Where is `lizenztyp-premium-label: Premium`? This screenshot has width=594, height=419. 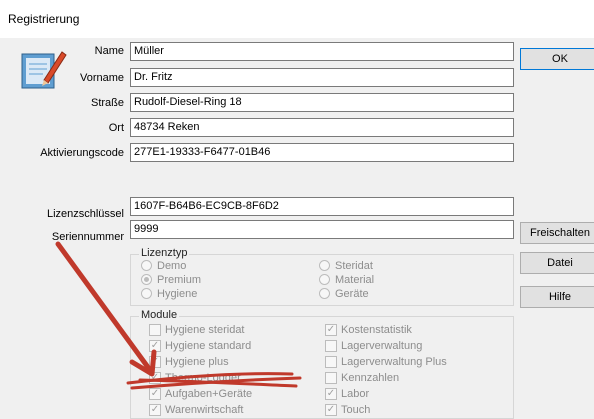 lizenztyp-premium-label: Premium is located at coordinates (179, 280).